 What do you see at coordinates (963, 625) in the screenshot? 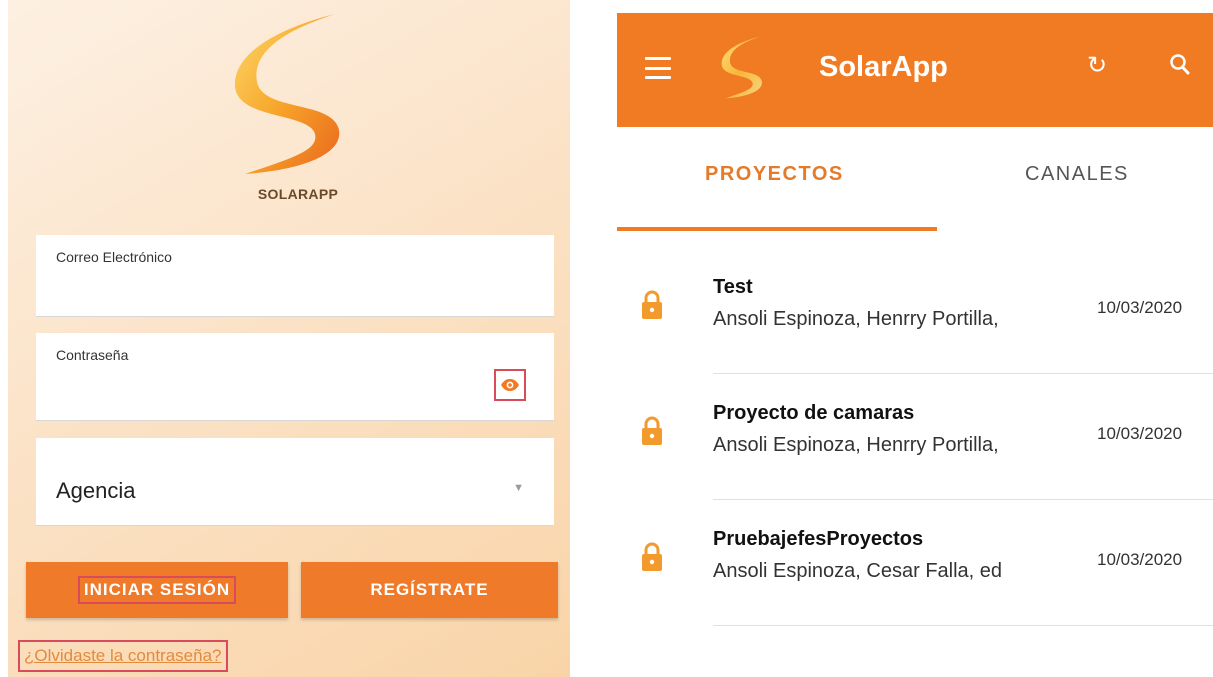
I see `row-divider` at bounding box center [963, 625].